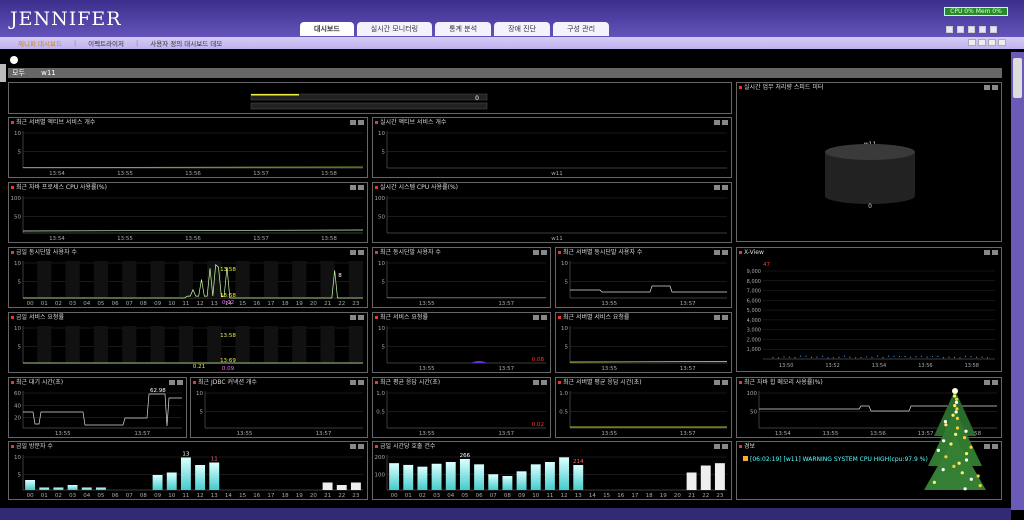 This screenshot has width=1024, height=520. I want to click on help-icon, so click(993, 29).